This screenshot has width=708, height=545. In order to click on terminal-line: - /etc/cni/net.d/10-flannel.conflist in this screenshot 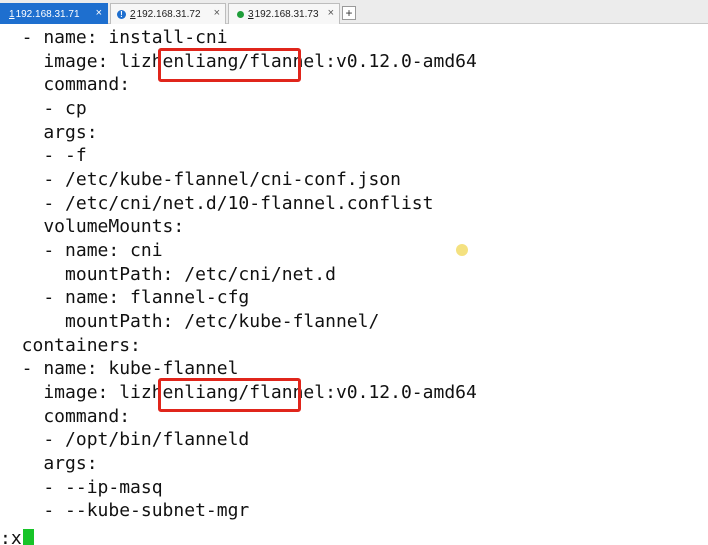, I will do `click(217, 203)`.